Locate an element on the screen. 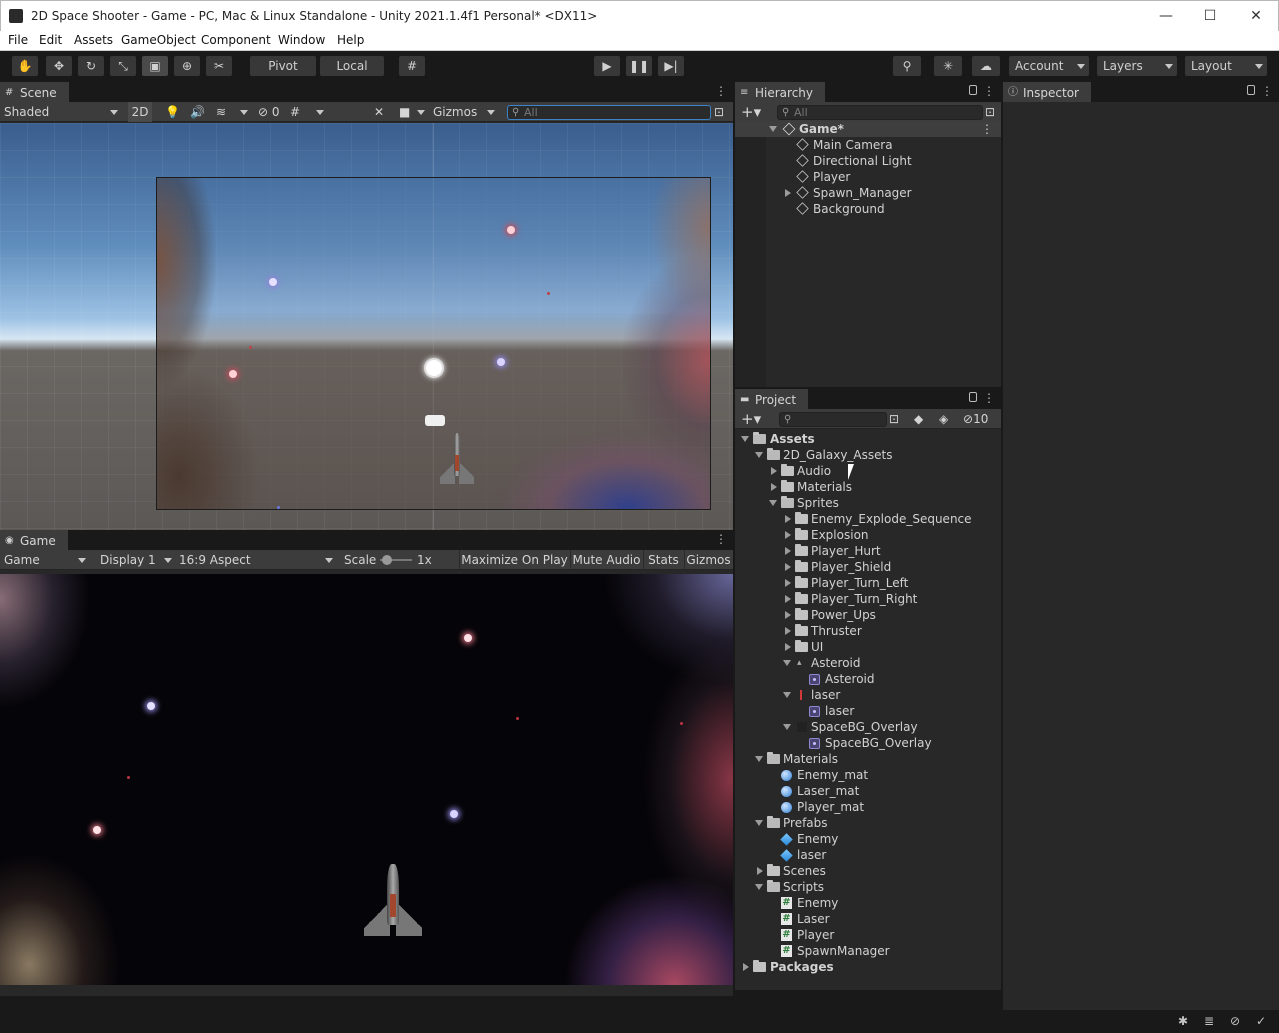 The height and width of the screenshot is (1033, 1279). project-sprite-laser: laser is located at coordinates (868, 711).